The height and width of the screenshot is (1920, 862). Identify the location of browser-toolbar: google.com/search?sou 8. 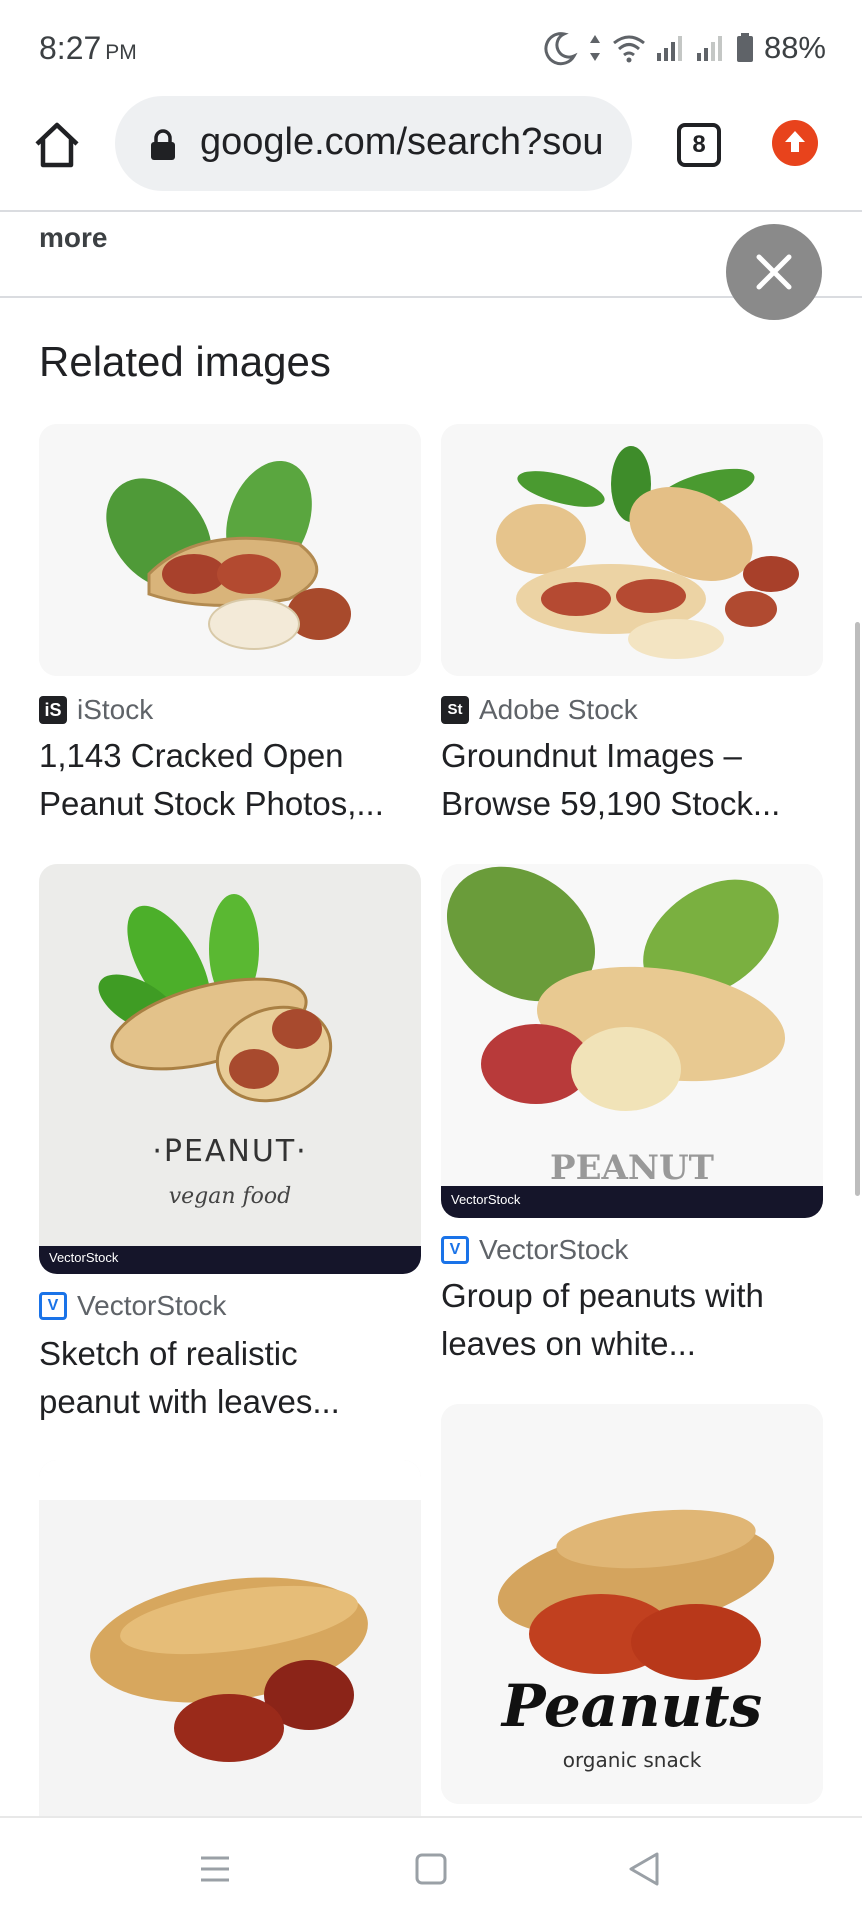
(431, 153).